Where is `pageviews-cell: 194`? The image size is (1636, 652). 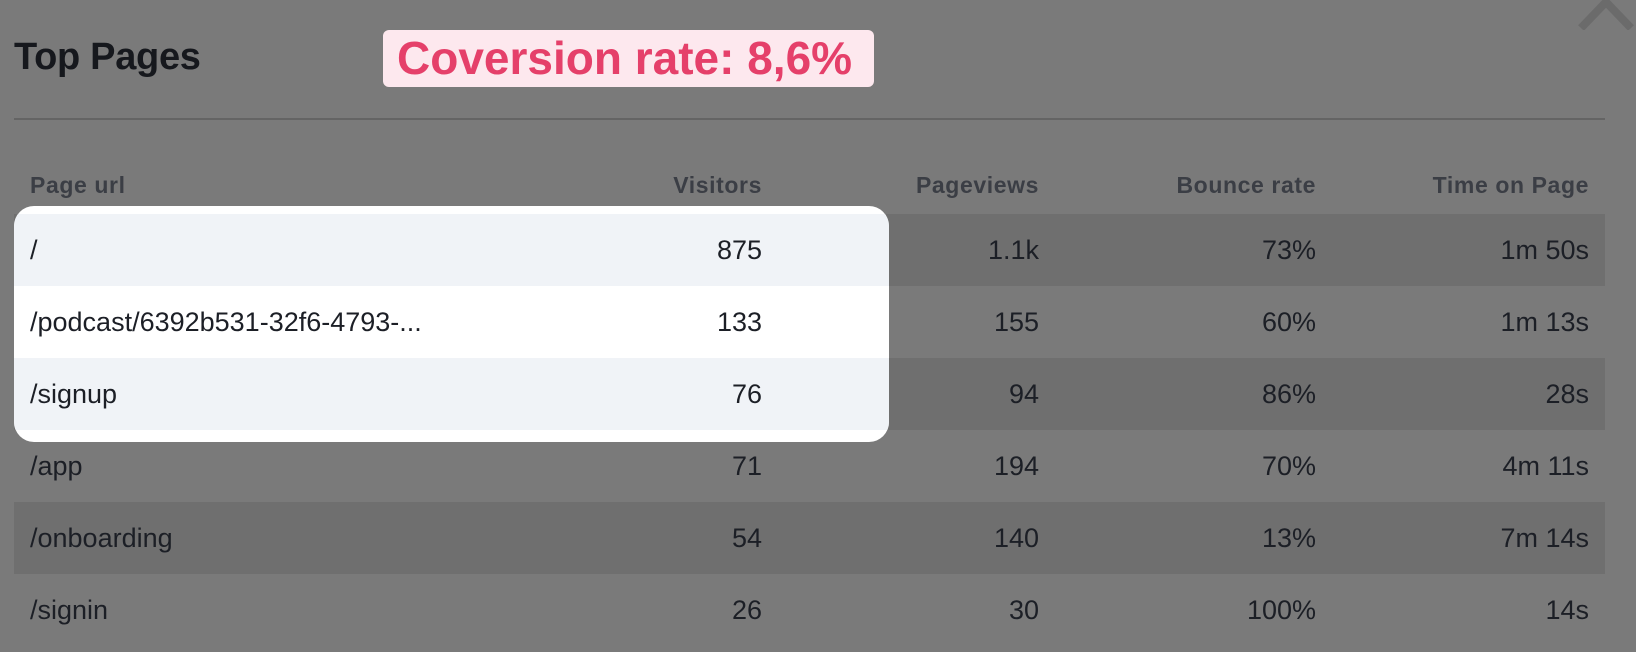 pageviews-cell: 194 is located at coordinates (1016, 466).